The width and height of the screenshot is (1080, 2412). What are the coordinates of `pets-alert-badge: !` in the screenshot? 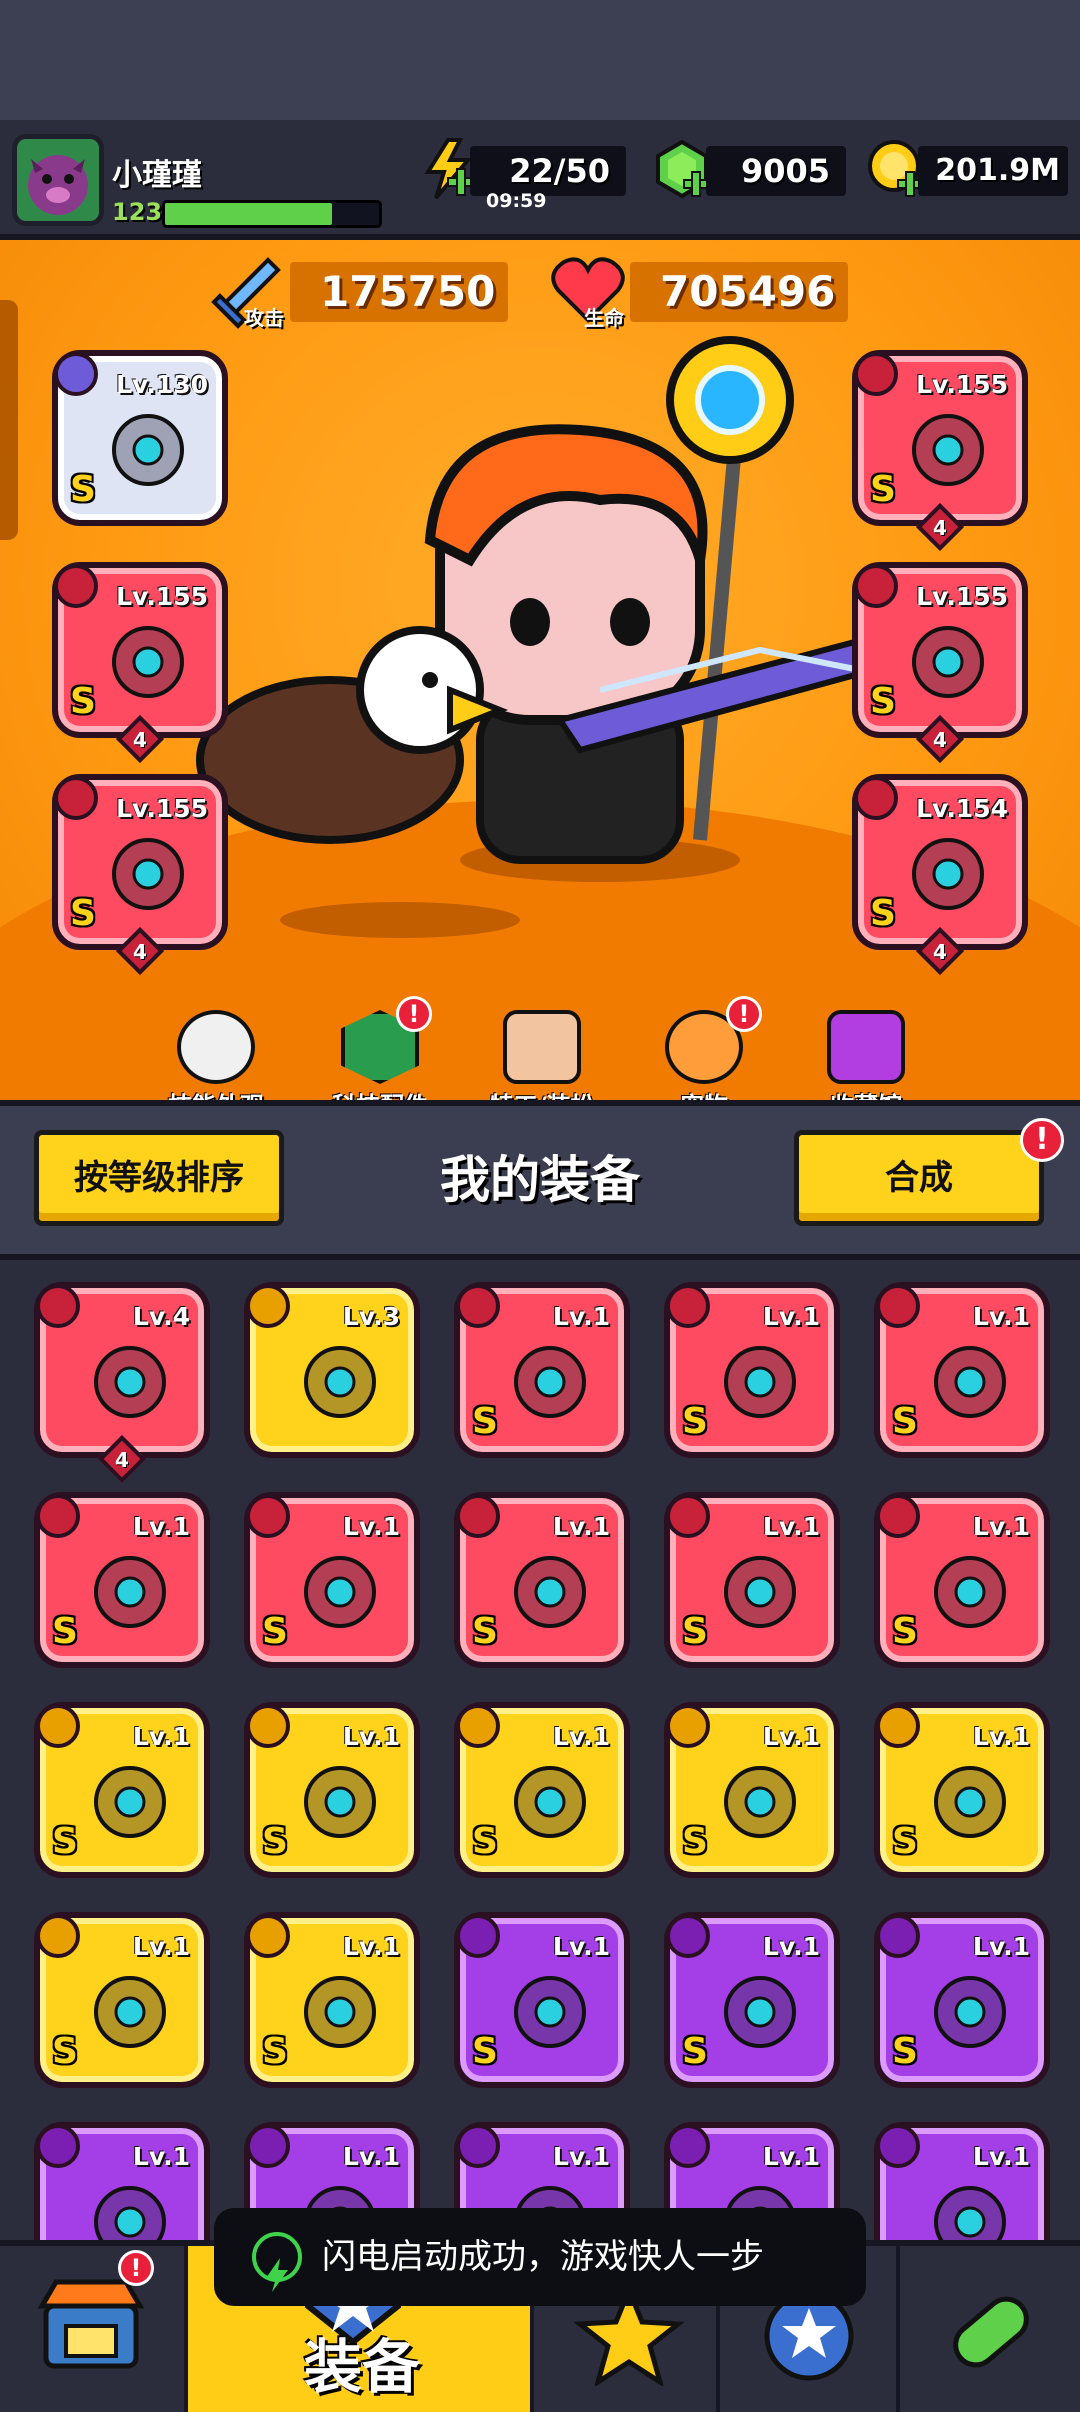 It's located at (744, 1014).